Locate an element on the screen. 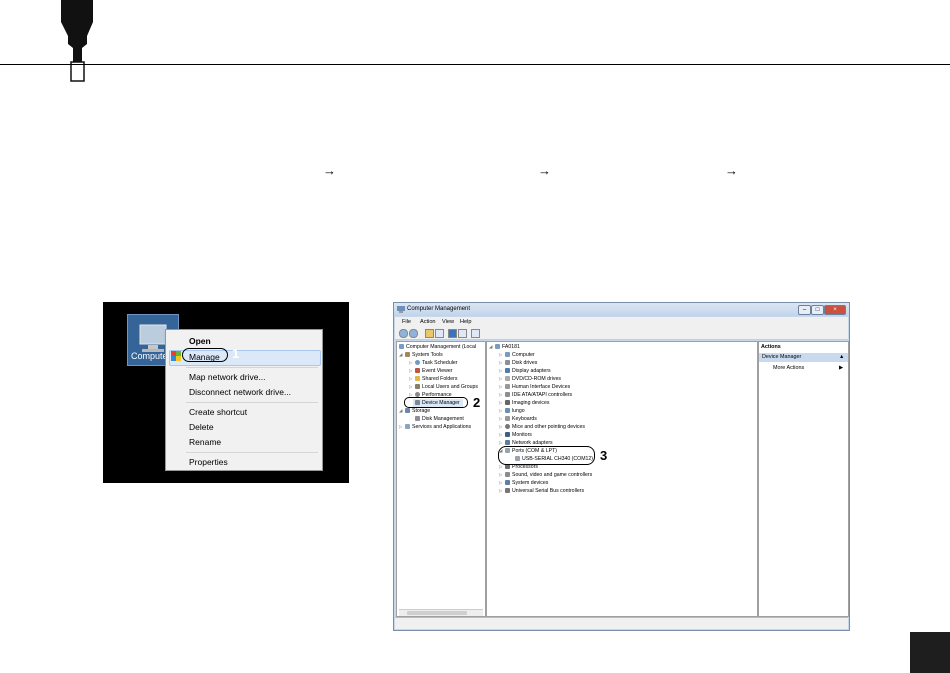 The width and height of the screenshot is (950, 673). help-icon is located at coordinates (452, 333).